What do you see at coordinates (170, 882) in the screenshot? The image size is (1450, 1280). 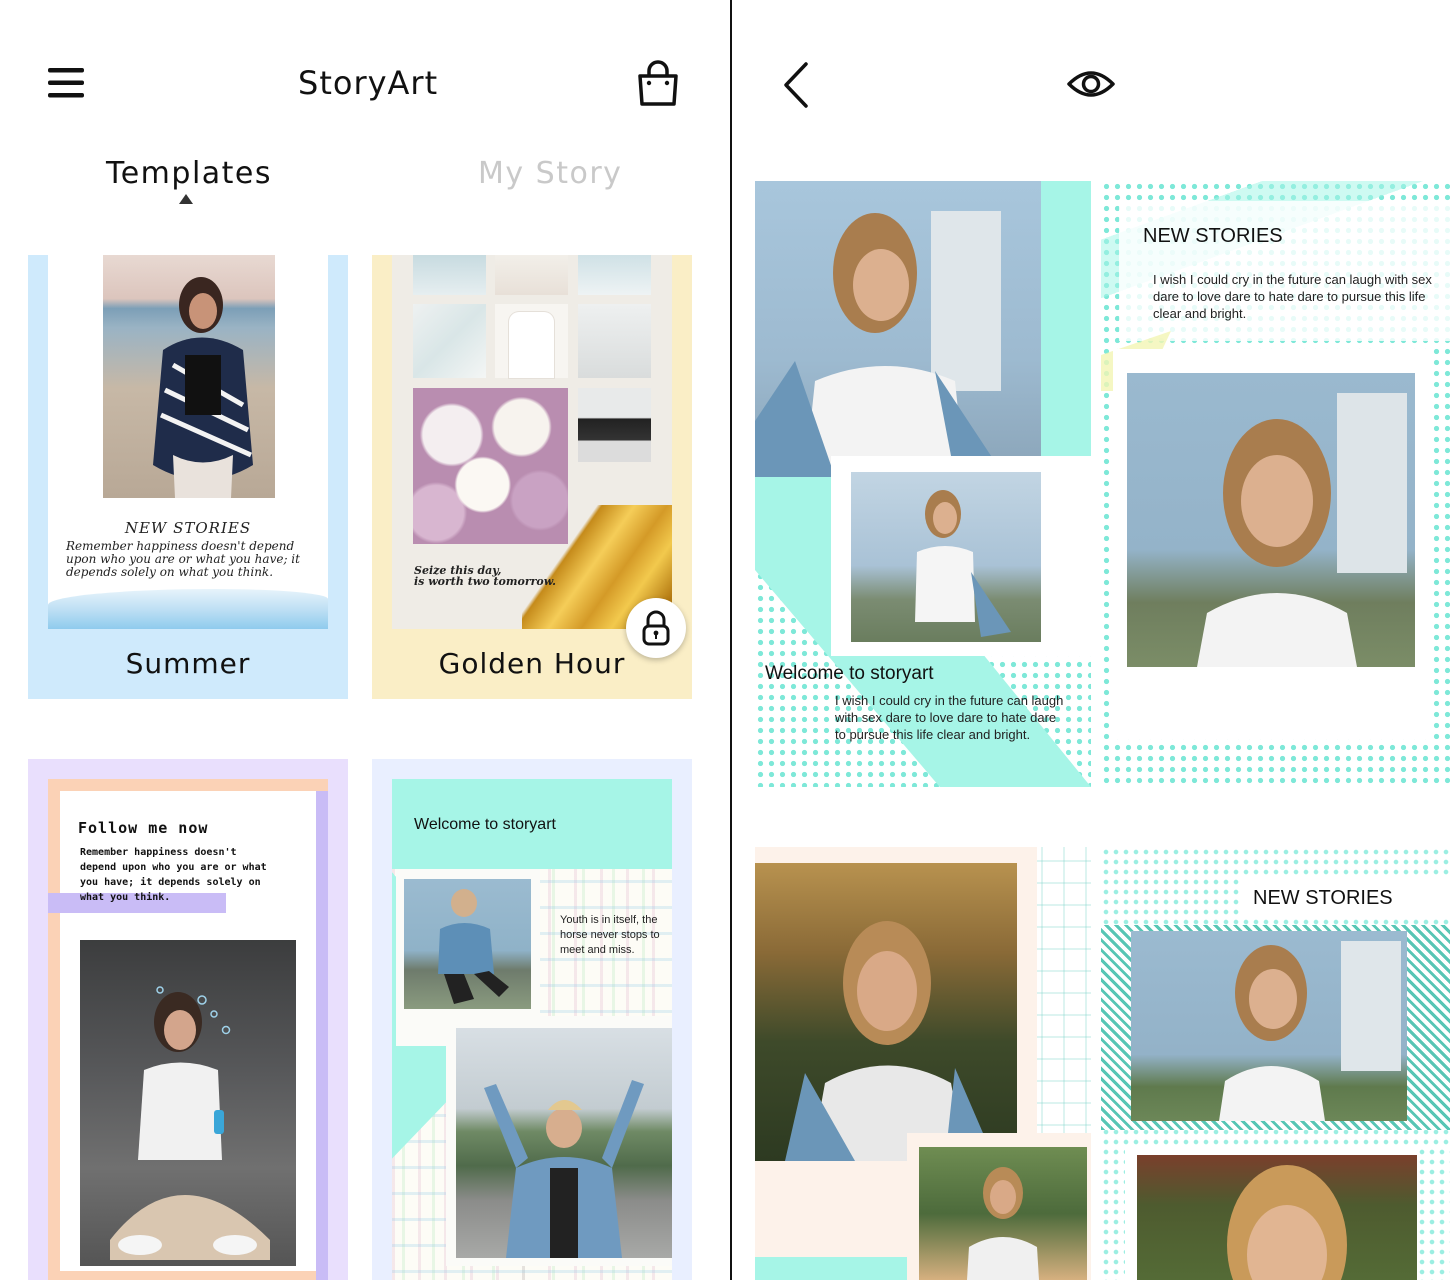 I see `body-line-3: you have; it depends solely on` at bounding box center [170, 882].